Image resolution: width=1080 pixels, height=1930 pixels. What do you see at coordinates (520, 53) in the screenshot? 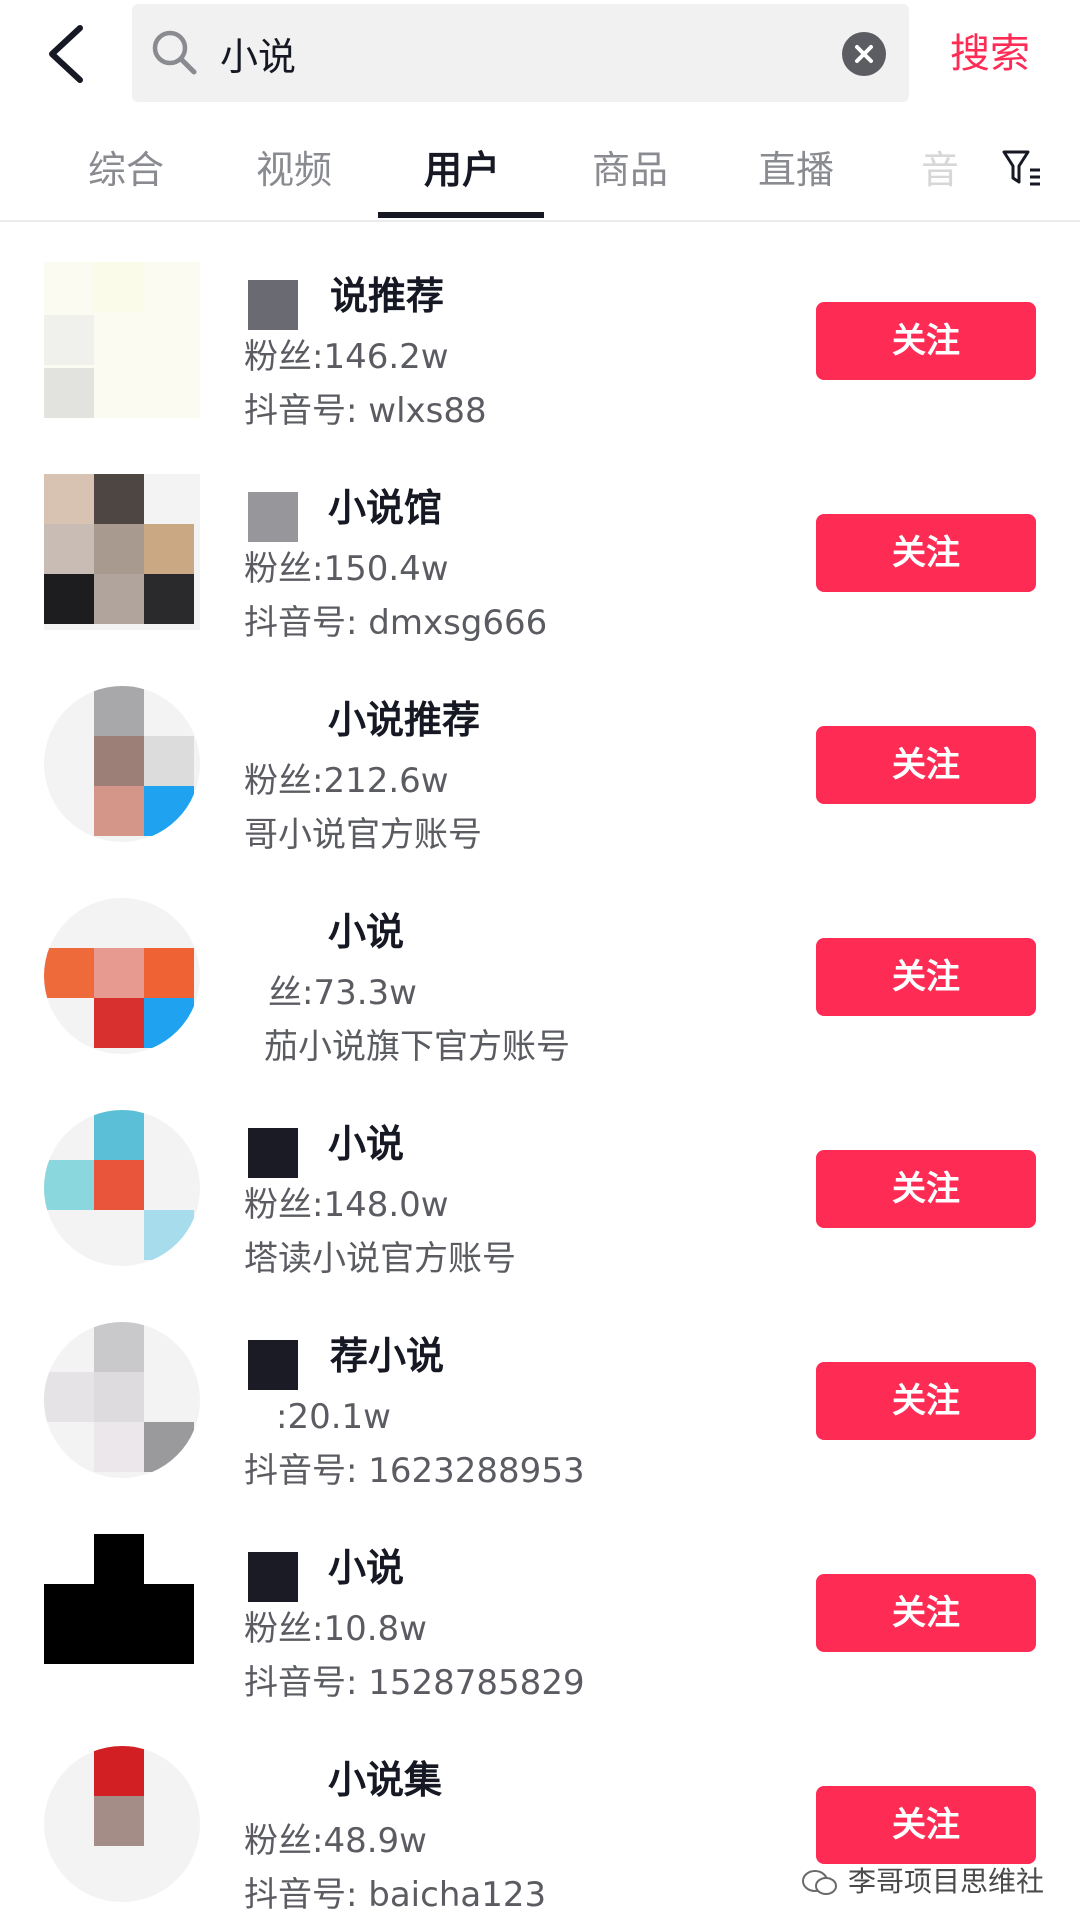
I see `search-input` at bounding box center [520, 53].